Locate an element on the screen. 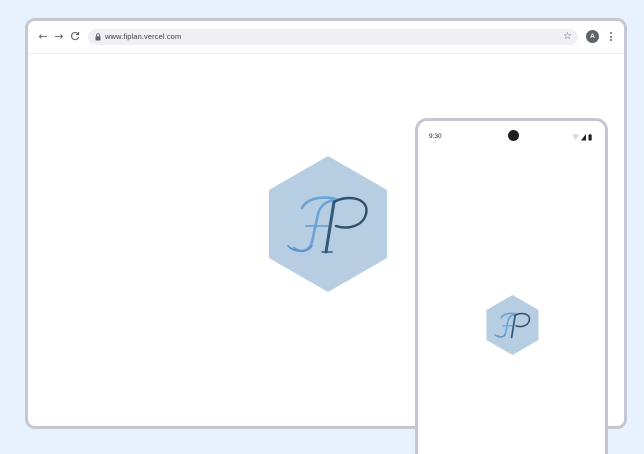  signal-icon is located at coordinates (583, 137).